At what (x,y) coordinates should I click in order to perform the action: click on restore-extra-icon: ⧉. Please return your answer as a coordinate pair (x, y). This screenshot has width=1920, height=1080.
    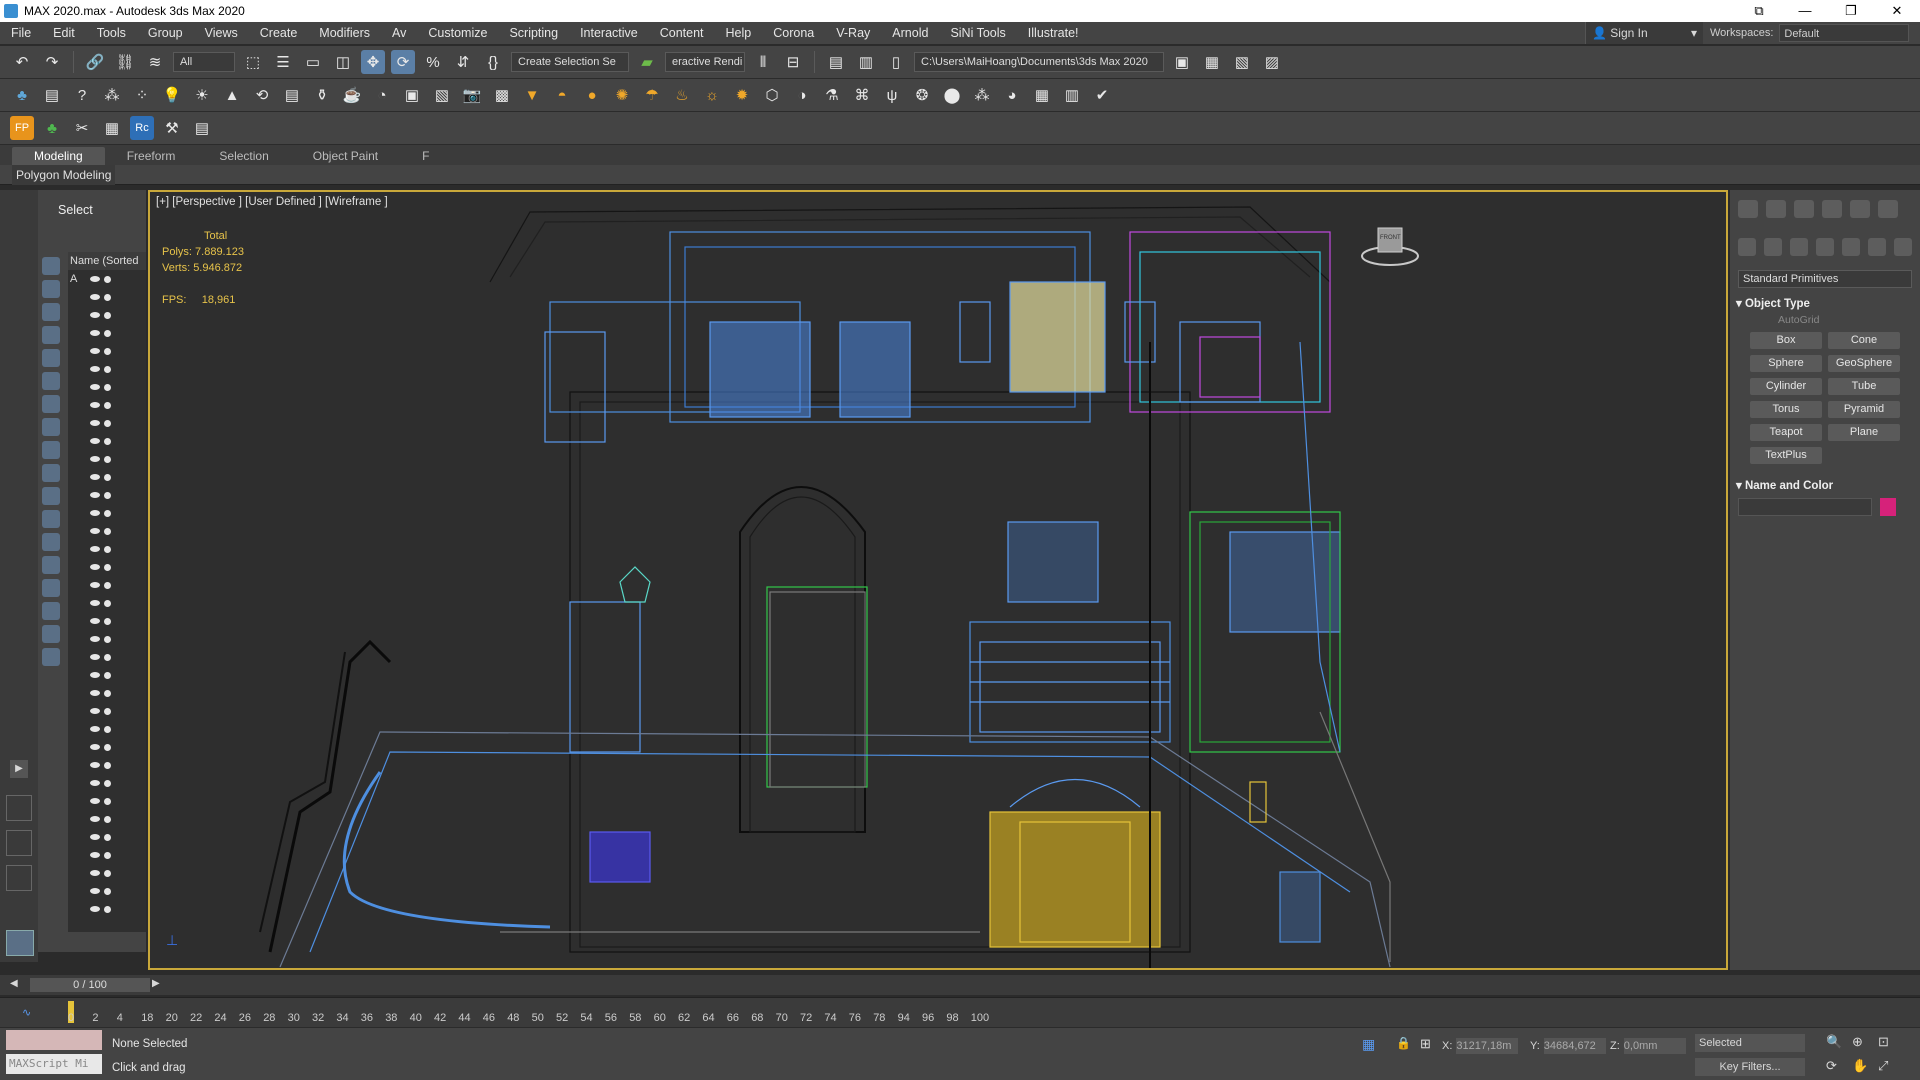
    Looking at the image, I should click on (1759, 11).